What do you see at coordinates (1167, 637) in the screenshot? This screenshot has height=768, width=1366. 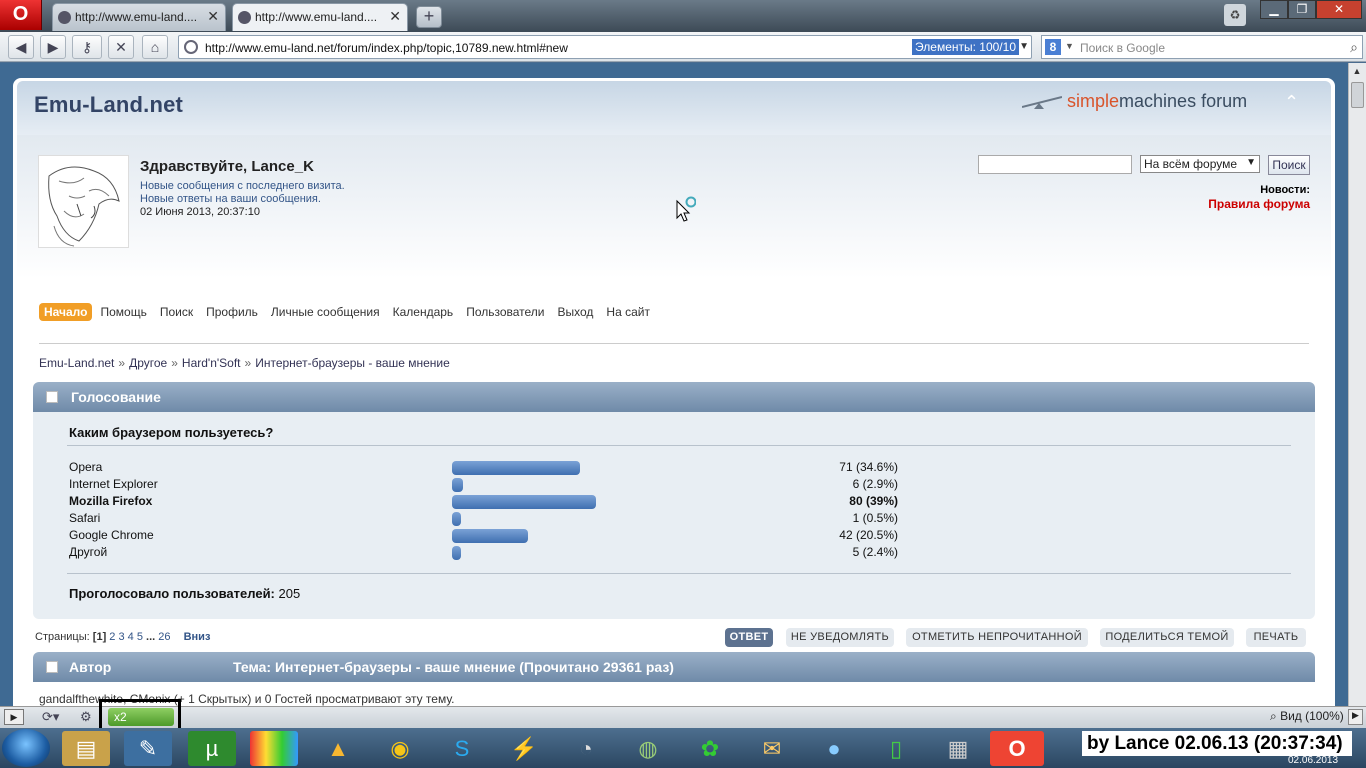 I see `share-topic-button: ПОДЕЛИТЬСЯ ТЕМОЙ` at bounding box center [1167, 637].